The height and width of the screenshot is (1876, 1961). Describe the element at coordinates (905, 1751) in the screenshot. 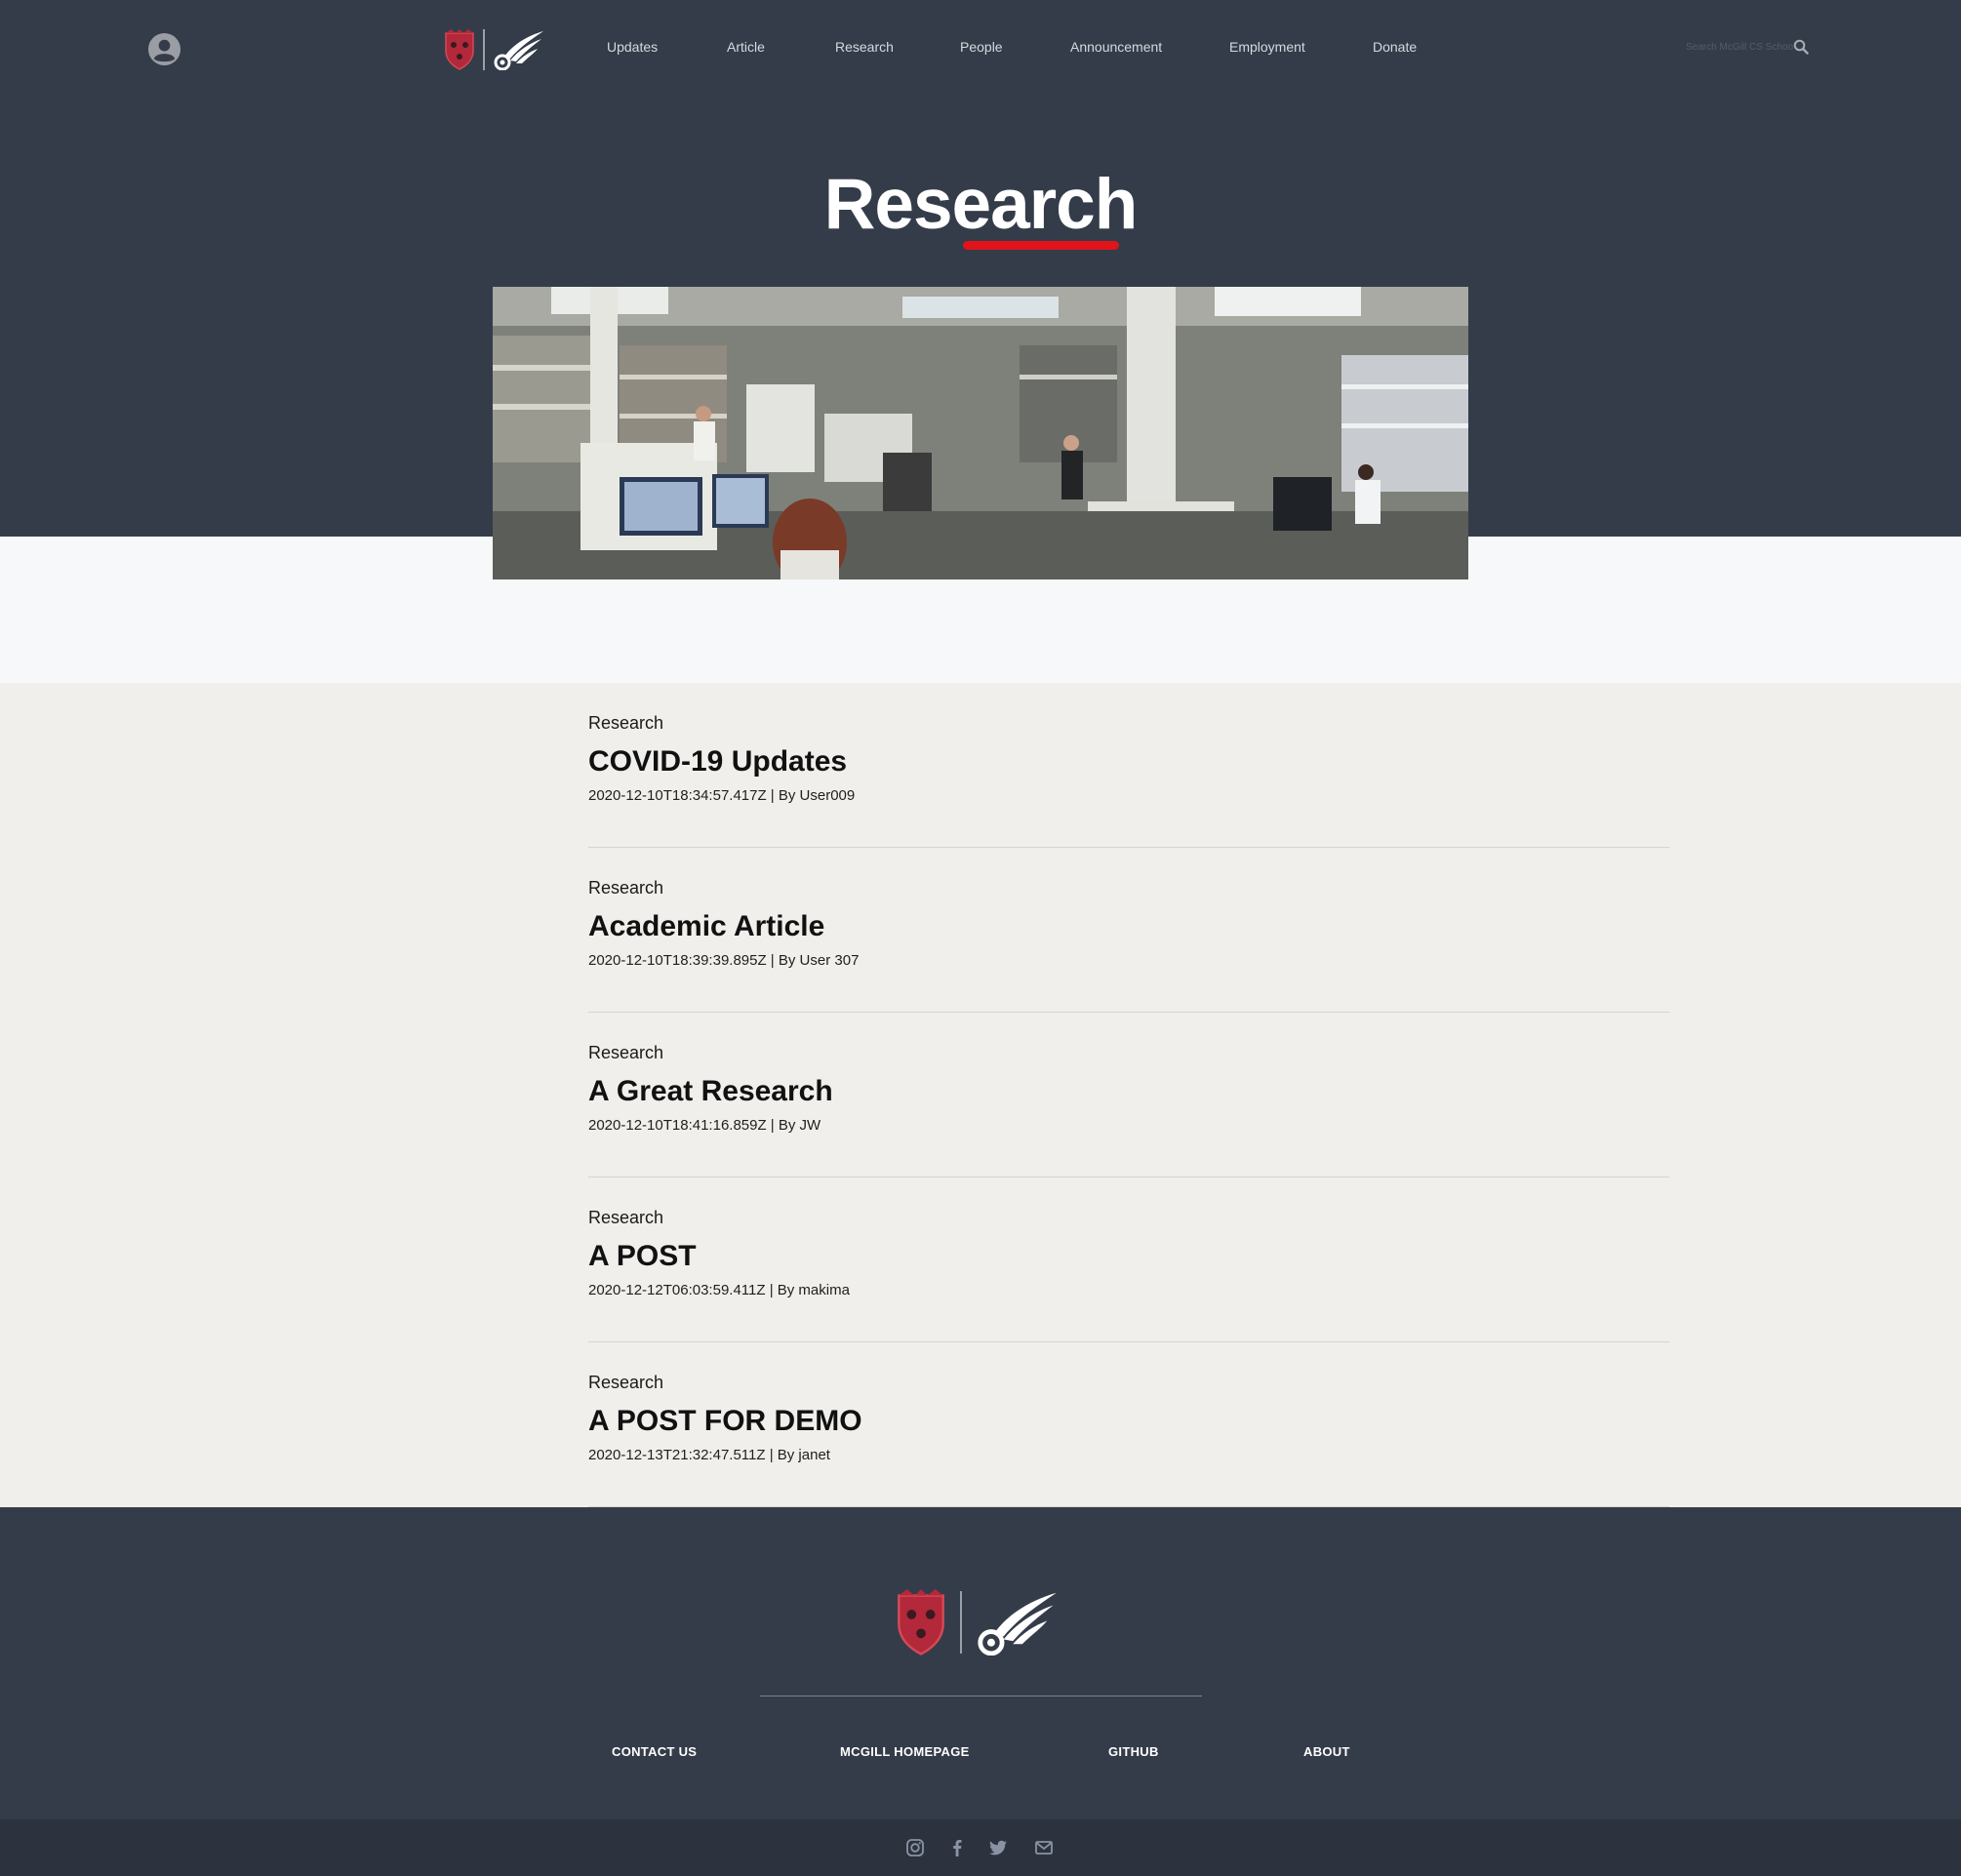

I see `footer-link-mcgill-homepage: MCGILL HOMEPAGE` at that location.